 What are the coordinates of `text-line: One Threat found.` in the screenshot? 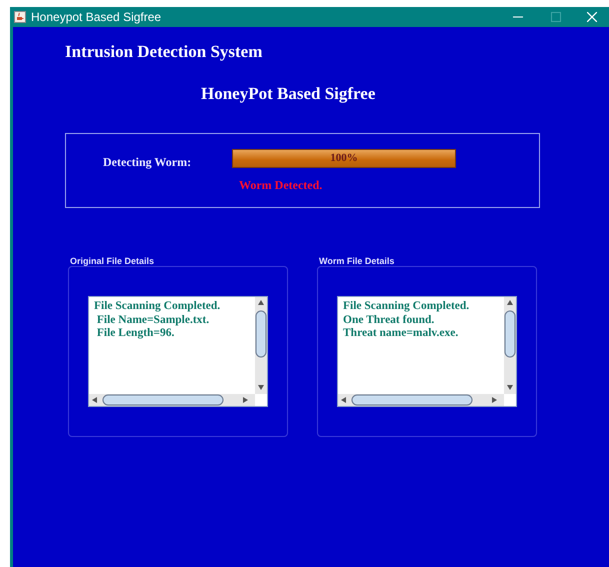 It's located at (389, 320).